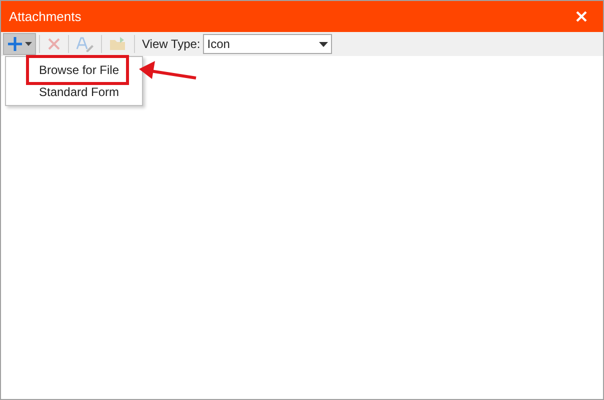  I want to click on folder-icon, so click(118, 44).